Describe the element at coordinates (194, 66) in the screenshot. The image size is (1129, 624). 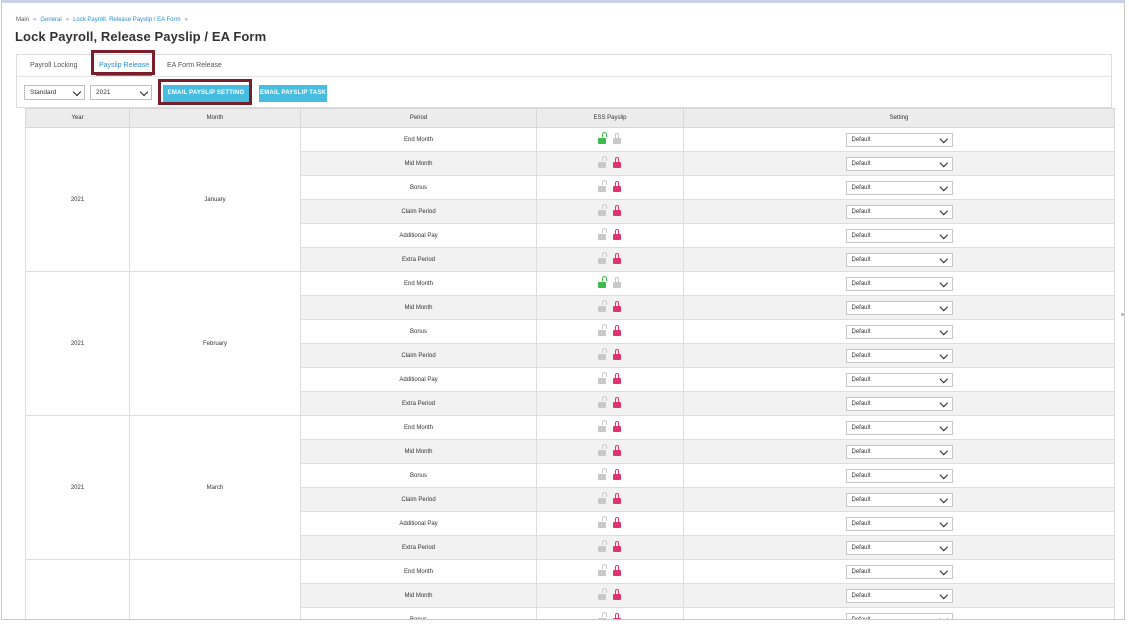
I see `tab-ea-form-release: EA Form Release` at that location.